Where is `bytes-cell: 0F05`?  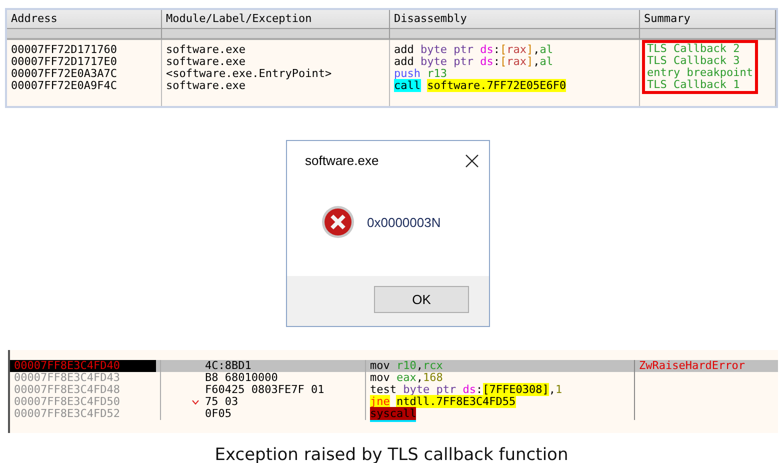
bytes-cell: 0F05 is located at coordinates (218, 414).